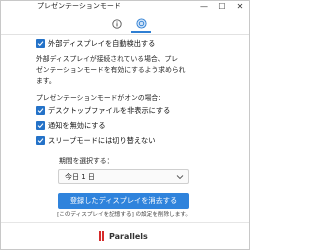 This screenshot has height=250, width=320. I want to click on parallels-bars-icon, so click(101, 236).